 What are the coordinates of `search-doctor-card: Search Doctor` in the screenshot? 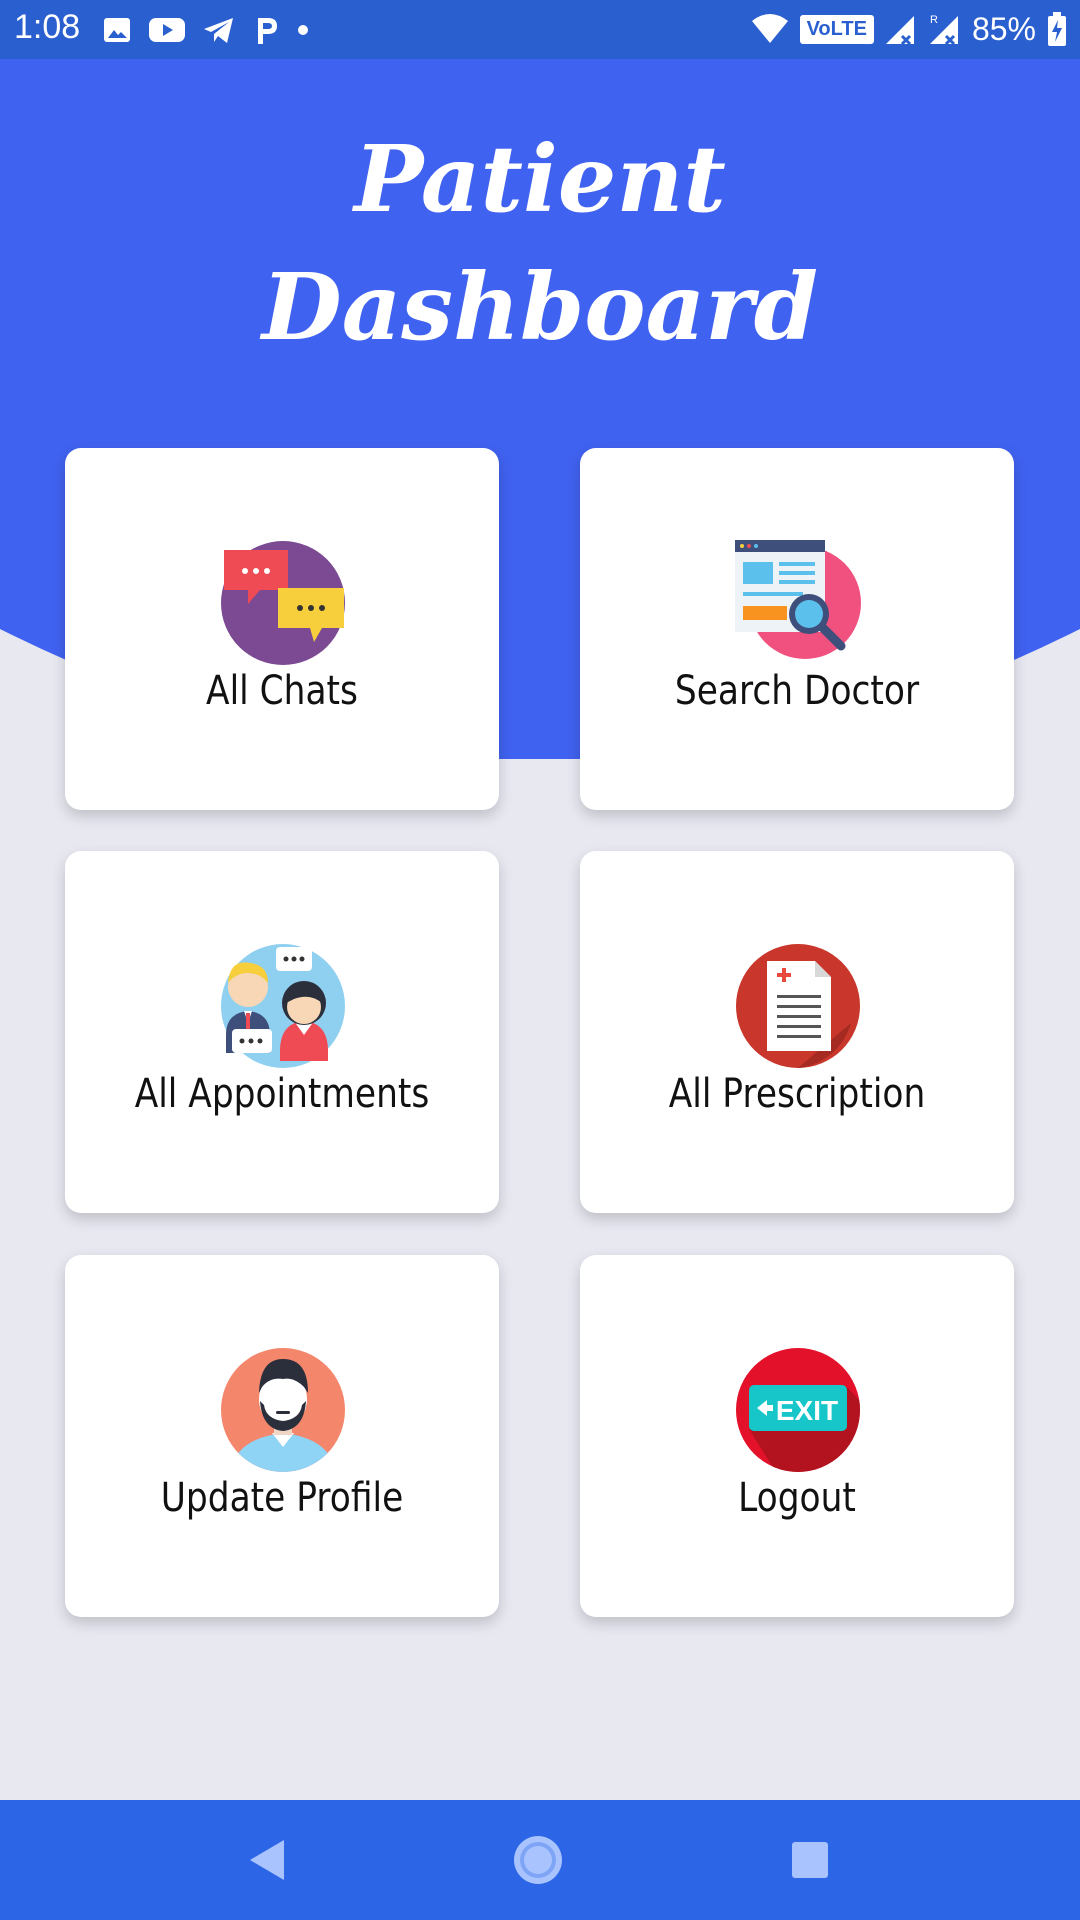 It's located at (797, 629).